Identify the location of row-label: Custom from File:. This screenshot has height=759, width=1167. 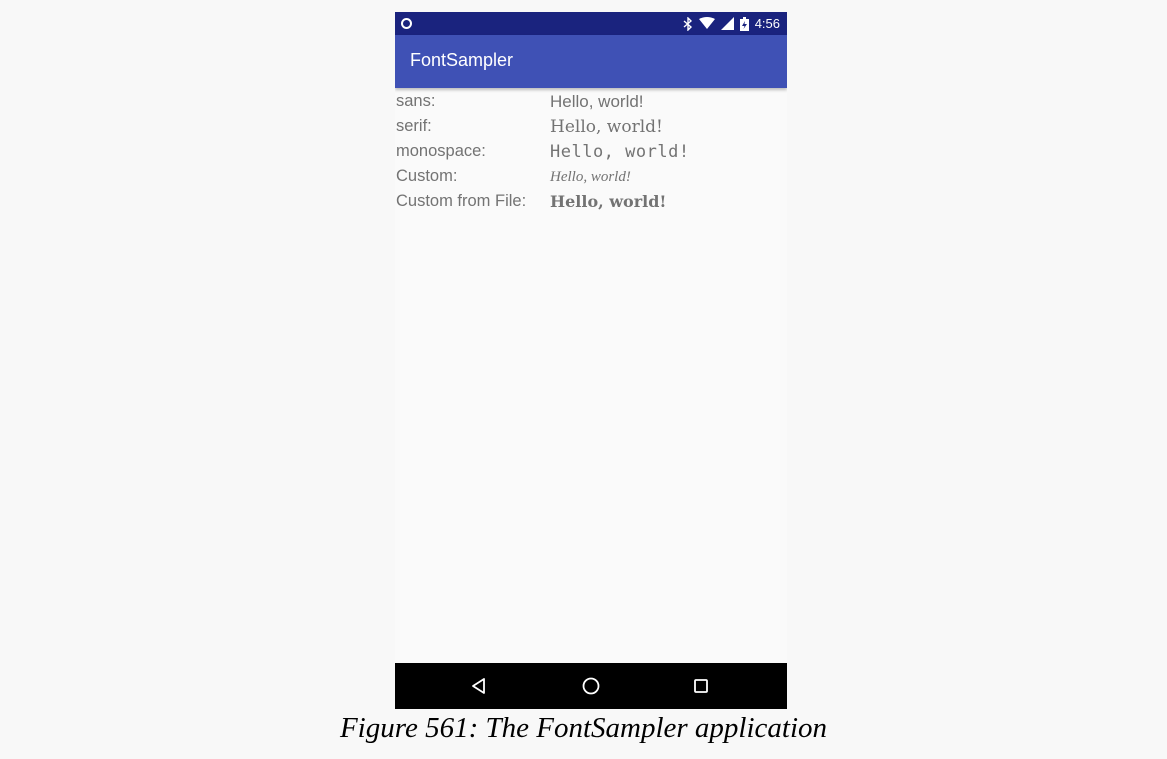
(461, 201).